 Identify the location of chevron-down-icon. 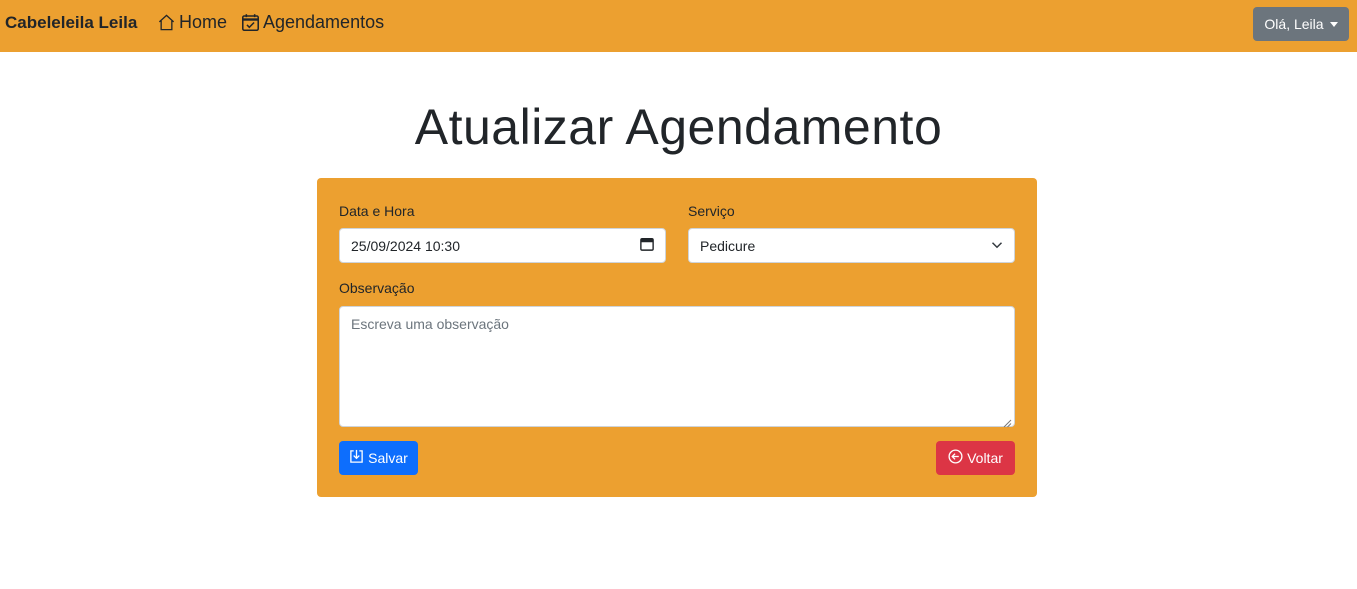
(997, 246).